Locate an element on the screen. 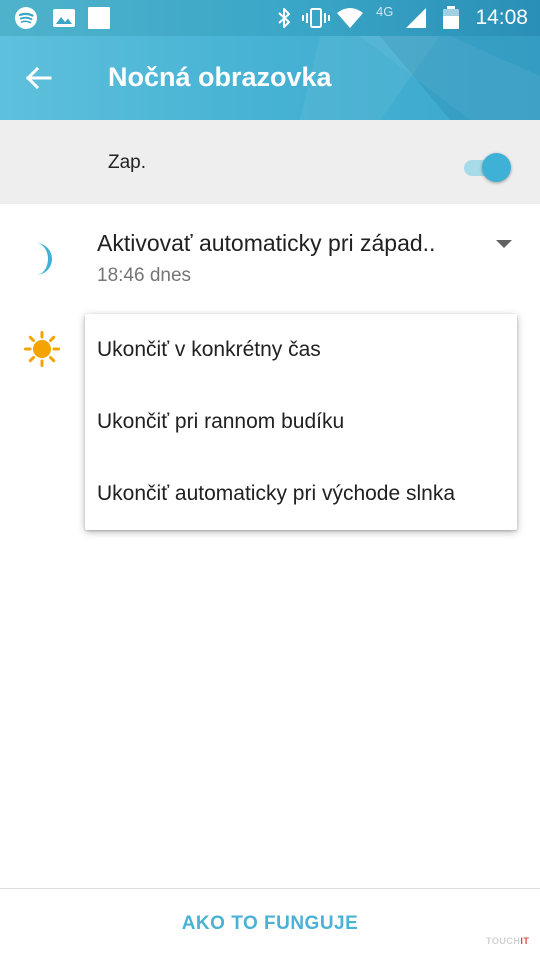  cell-signal-icon is located at coordinates (416, 18).